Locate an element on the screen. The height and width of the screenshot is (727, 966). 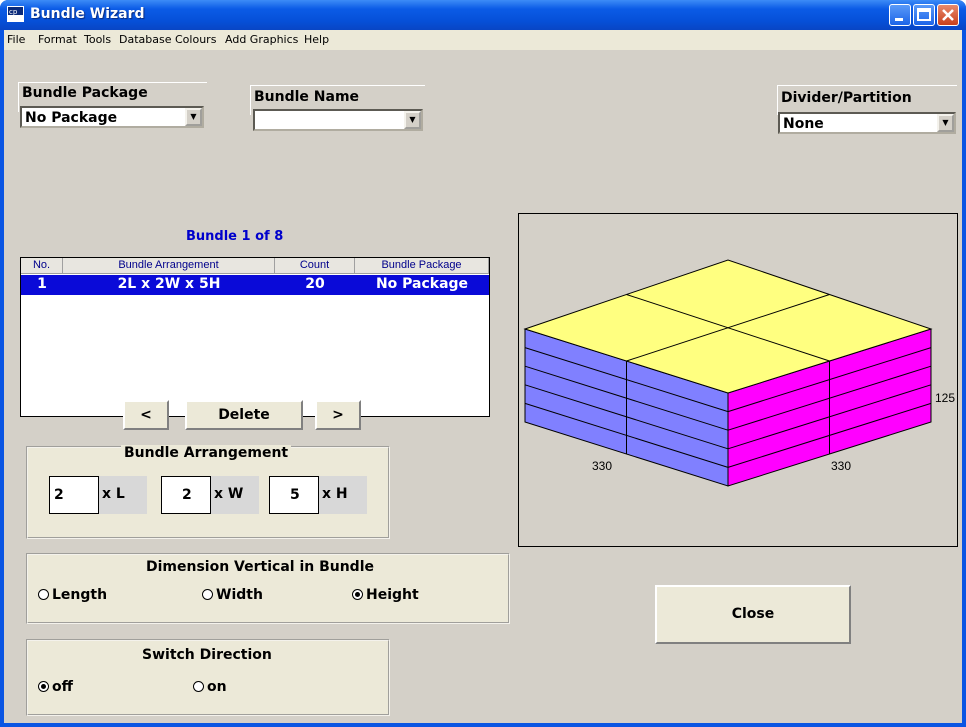
switch-direction-frame: Switch Direction off on is located at coordinates (208, 677).